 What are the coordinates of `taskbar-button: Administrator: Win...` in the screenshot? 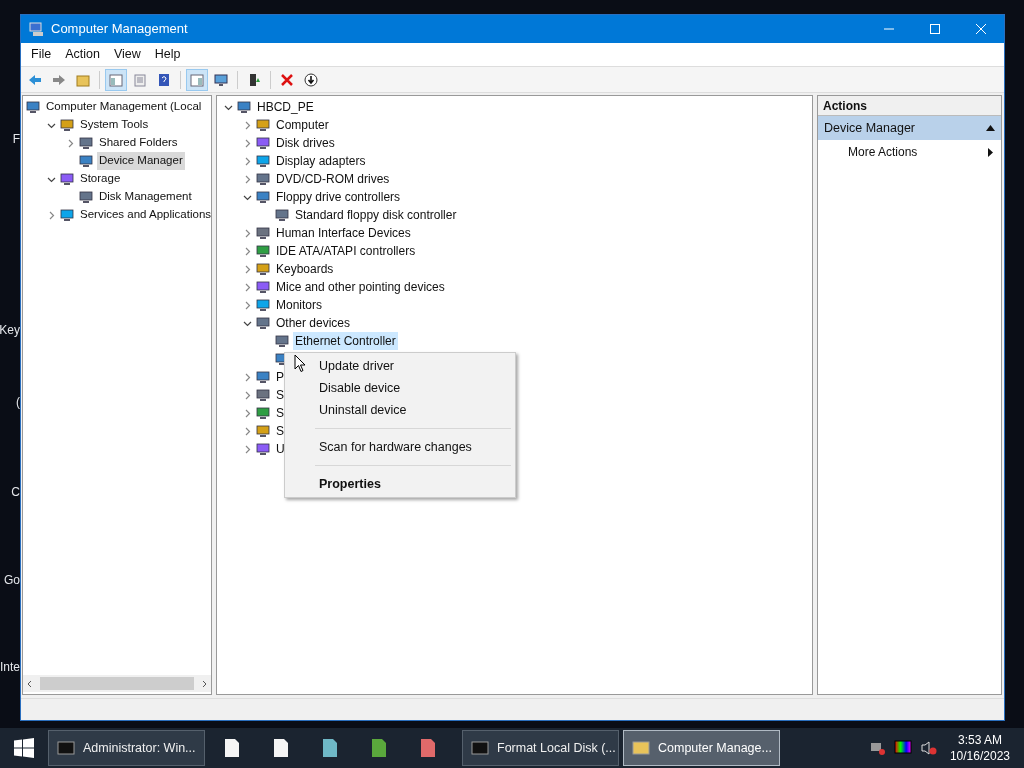 It's located at (126, 748).